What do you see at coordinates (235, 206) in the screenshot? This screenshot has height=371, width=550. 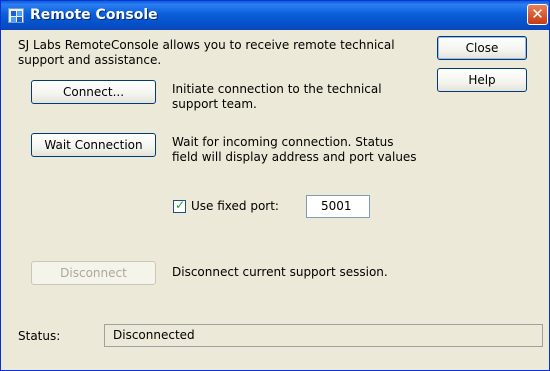 I see `use-fixed-port-label: Use fixed port:` at bounding box center [235, 206].